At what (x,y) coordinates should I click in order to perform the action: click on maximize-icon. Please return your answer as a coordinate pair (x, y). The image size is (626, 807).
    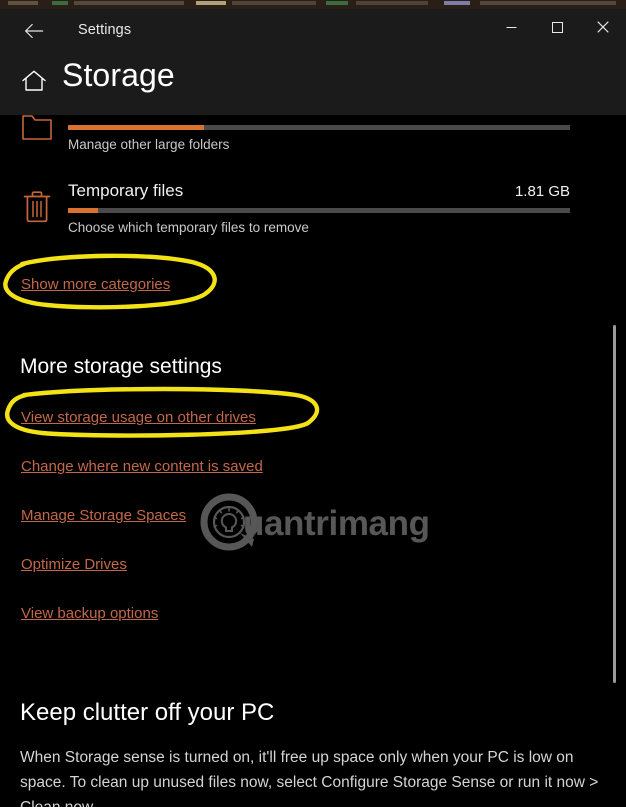
    Looking at the image, I should click on (557, 27).